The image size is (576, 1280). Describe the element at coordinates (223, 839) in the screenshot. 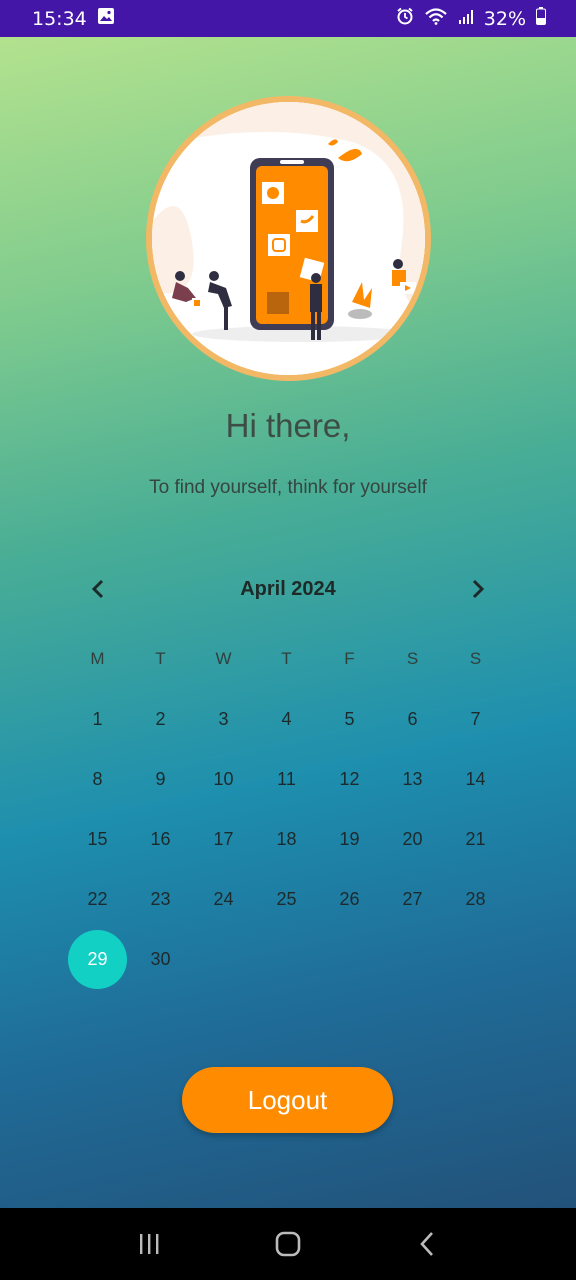

I see `calendar-day: 17` at that location.